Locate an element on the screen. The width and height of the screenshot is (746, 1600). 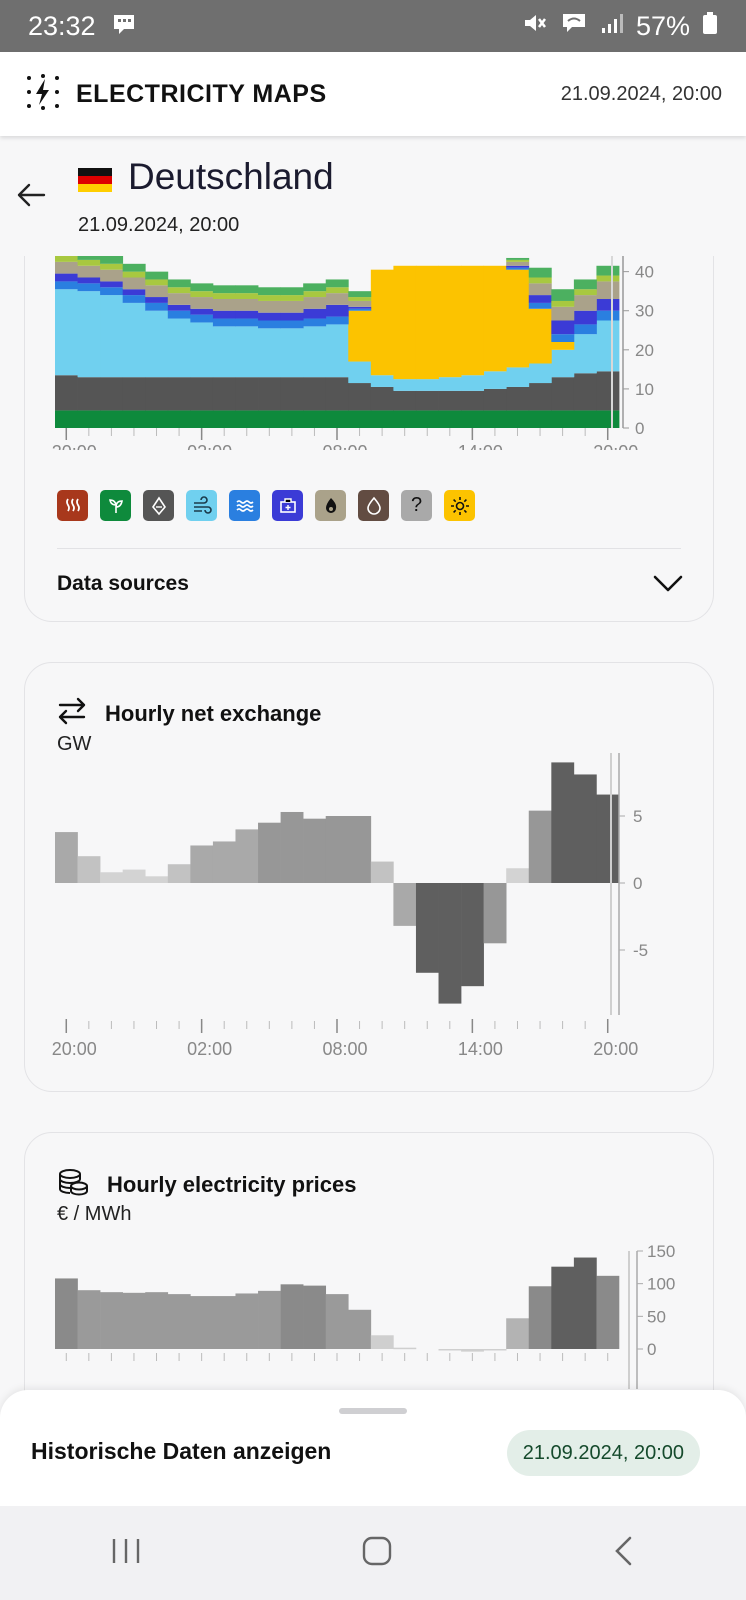
oil-icon is located at coordinates (373, 505).